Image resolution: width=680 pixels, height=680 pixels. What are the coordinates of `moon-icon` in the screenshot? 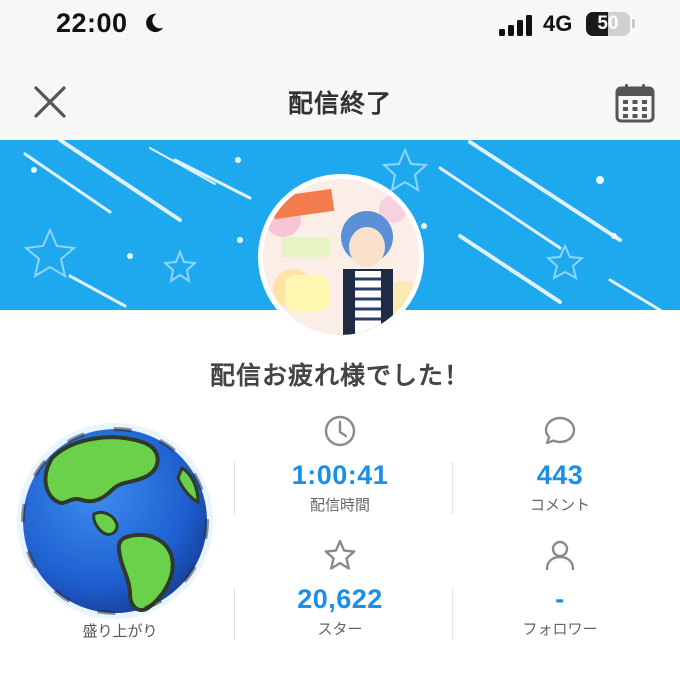 It's located at (155, 23).